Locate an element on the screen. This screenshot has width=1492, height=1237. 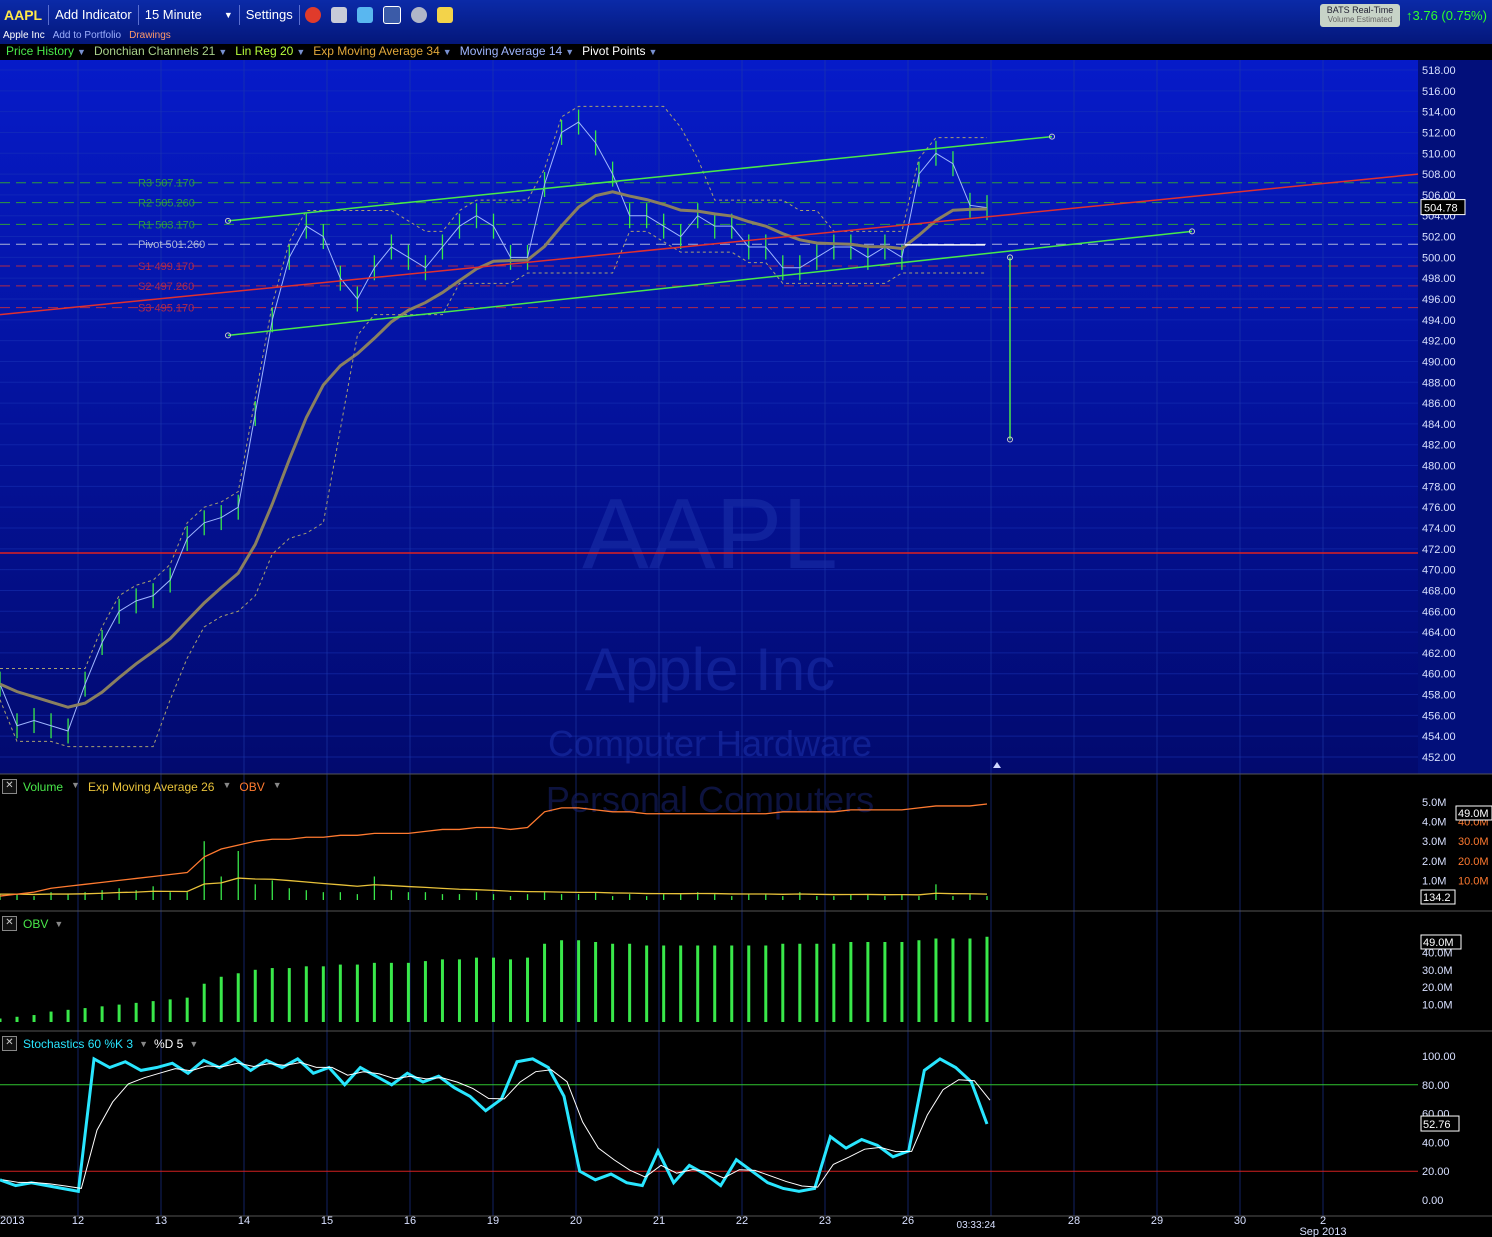
date-tick-label: 30 is located at coordinates (1240, 1221).